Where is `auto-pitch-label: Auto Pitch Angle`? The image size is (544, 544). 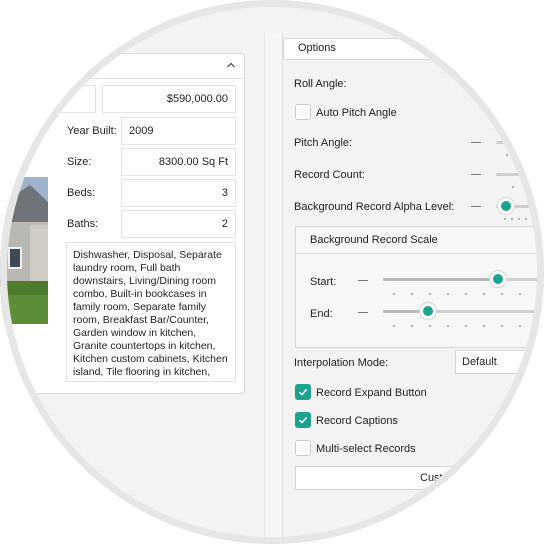 auto-pitch-label: Auto Pitch Angle is located at coordinates (356, 113).